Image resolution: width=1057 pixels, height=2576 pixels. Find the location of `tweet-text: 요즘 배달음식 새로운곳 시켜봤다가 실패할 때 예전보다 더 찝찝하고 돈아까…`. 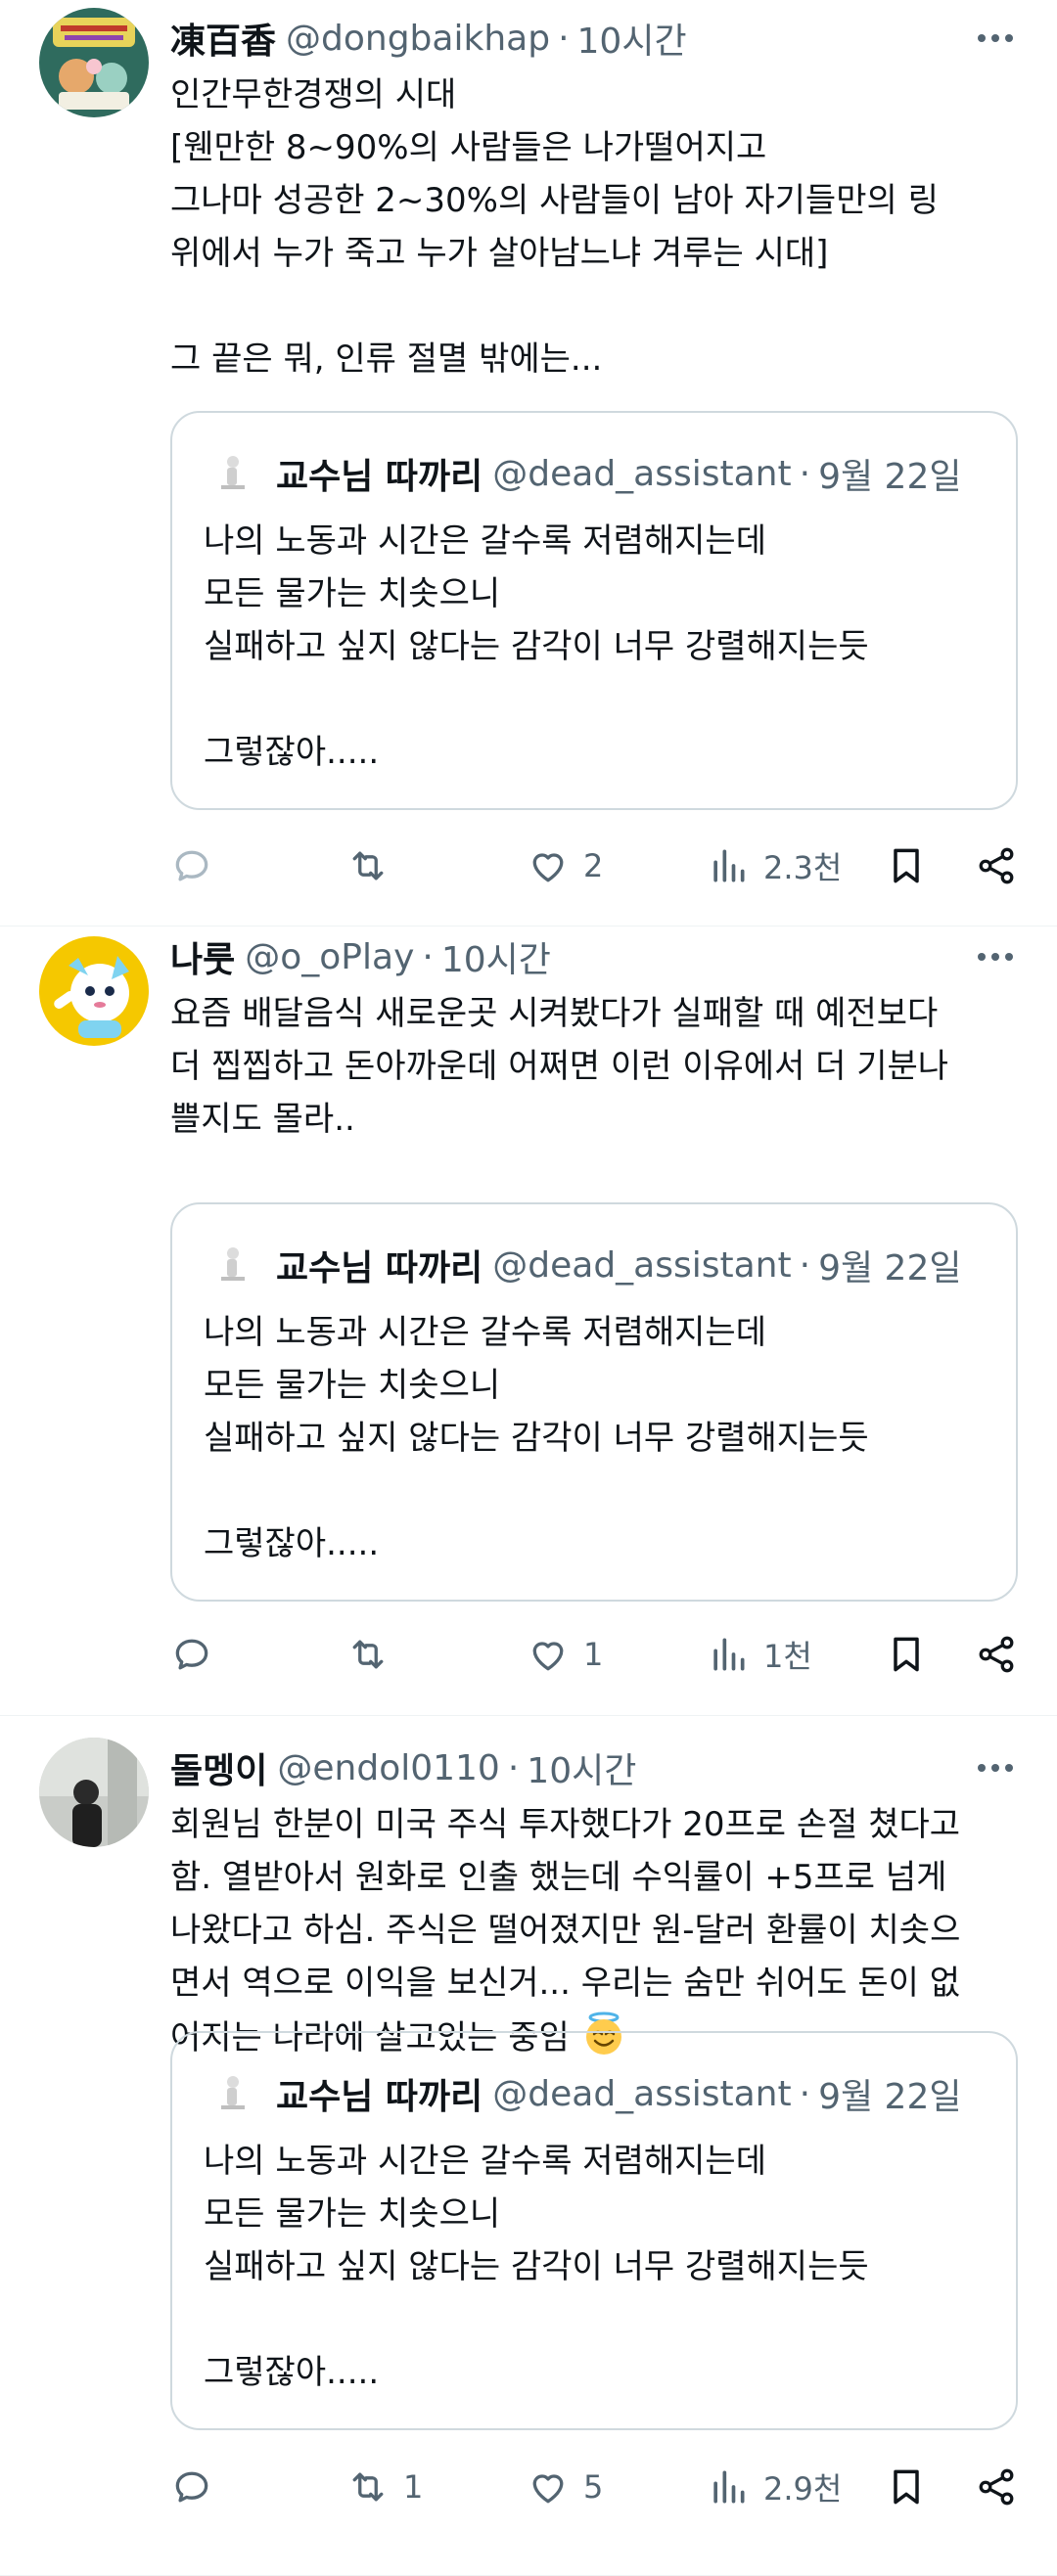

tweet-text: 요즘 배달음식 새로운곳 시켜봤다가 실패할 때 예전보다 더 찝찝하고 돈아까… is located at coordinates (559, 1066).